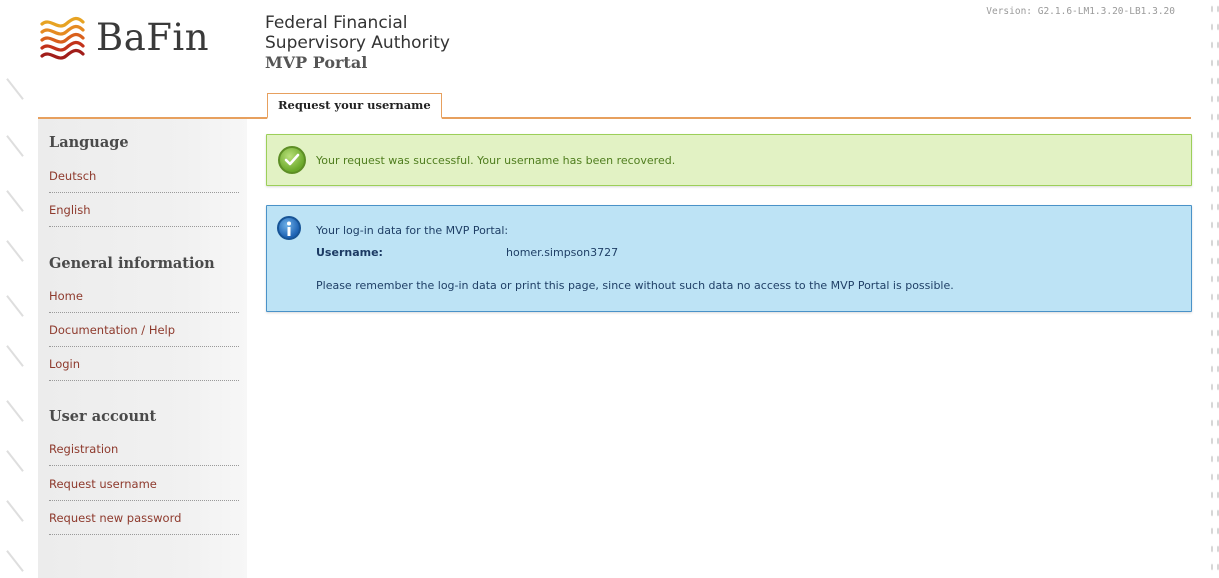 Image resolution: width=1219 pixels, height=578 pixels. I want to click on bafin-waves-icon, so click(62, 38).